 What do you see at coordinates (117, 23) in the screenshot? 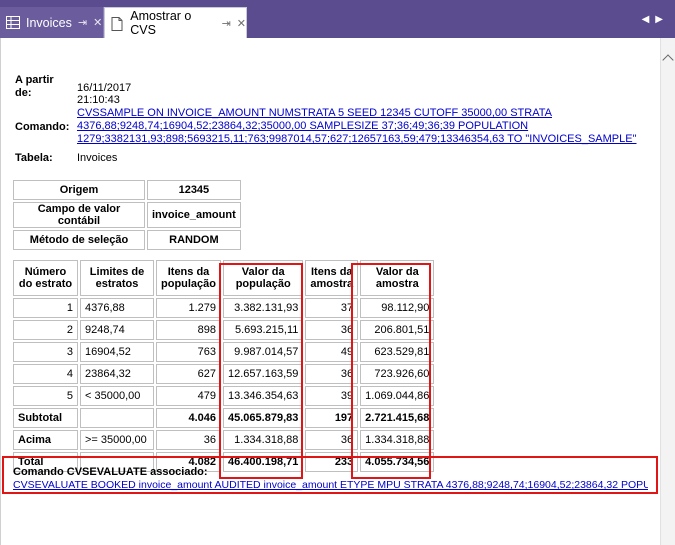
I see `document-icon` at bounding box center [117, 23].